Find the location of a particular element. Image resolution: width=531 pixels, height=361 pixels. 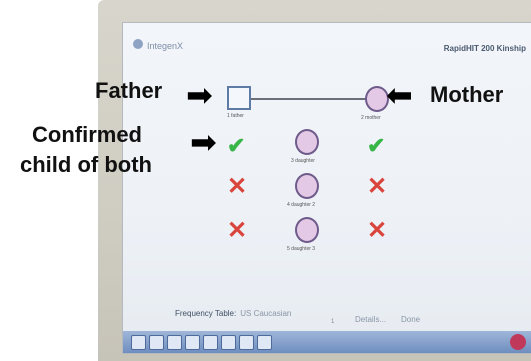

mother-annotation: Mother is located at coordinates (467, 94).